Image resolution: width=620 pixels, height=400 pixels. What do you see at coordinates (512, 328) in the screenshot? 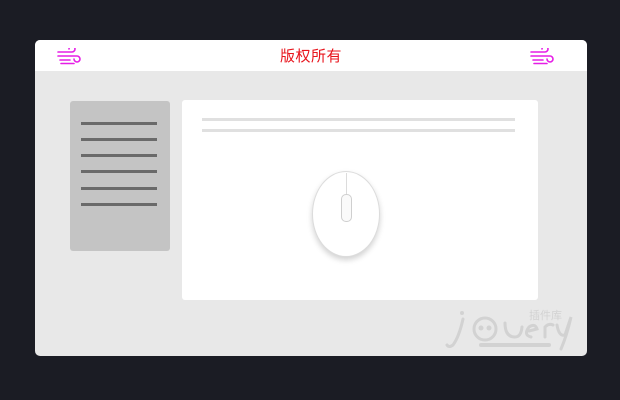
I see `jquery-logo: 插件库` at bounding box center [512, 328].